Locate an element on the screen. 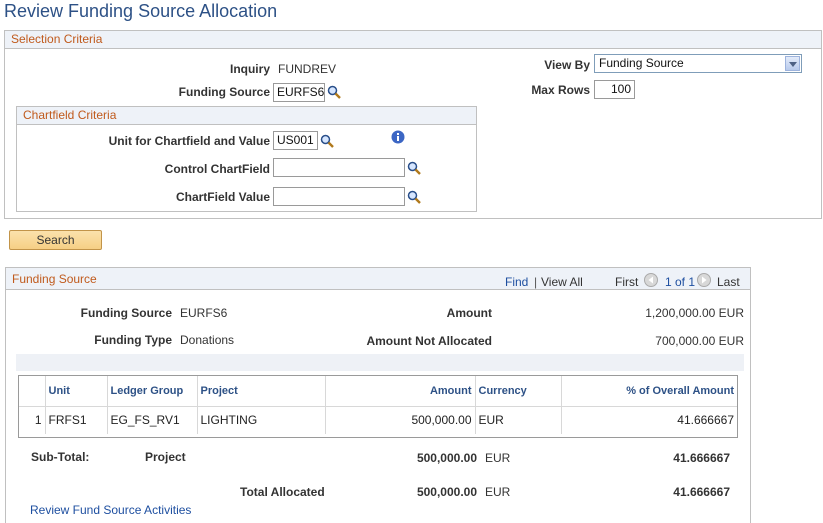 The height and width of the screenshot is (523, 823). row-number: 1 is located at coordinates (32, 419).